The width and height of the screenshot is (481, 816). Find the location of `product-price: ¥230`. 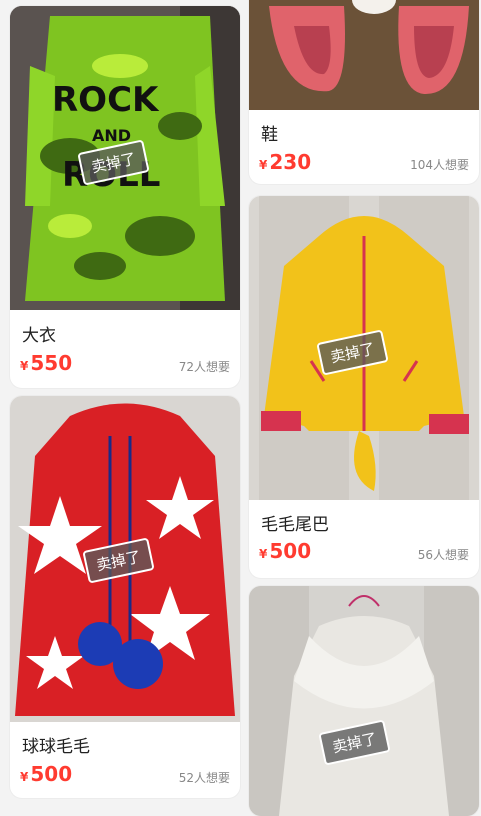

product-price: ¥230 is located at coordinates (285, 162).